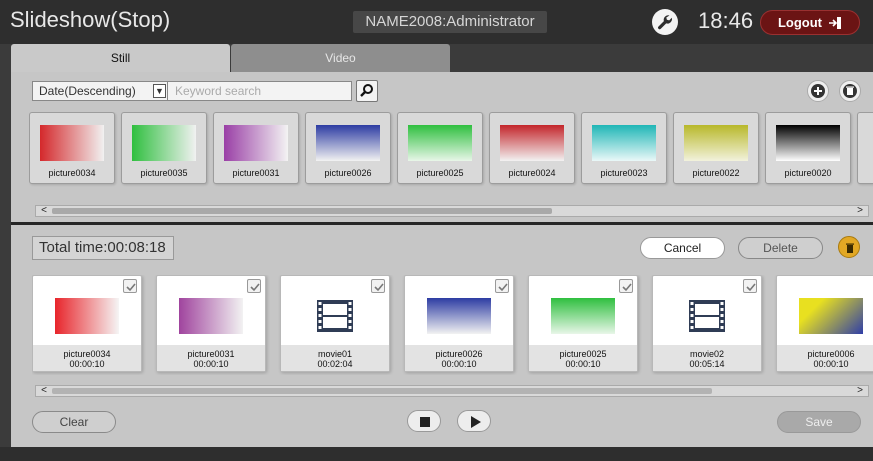  What do you see at coordinates (103, 248) in the screenshot?
I see `total-time: Total time:00:08:18` at bounding box center [103, 248].